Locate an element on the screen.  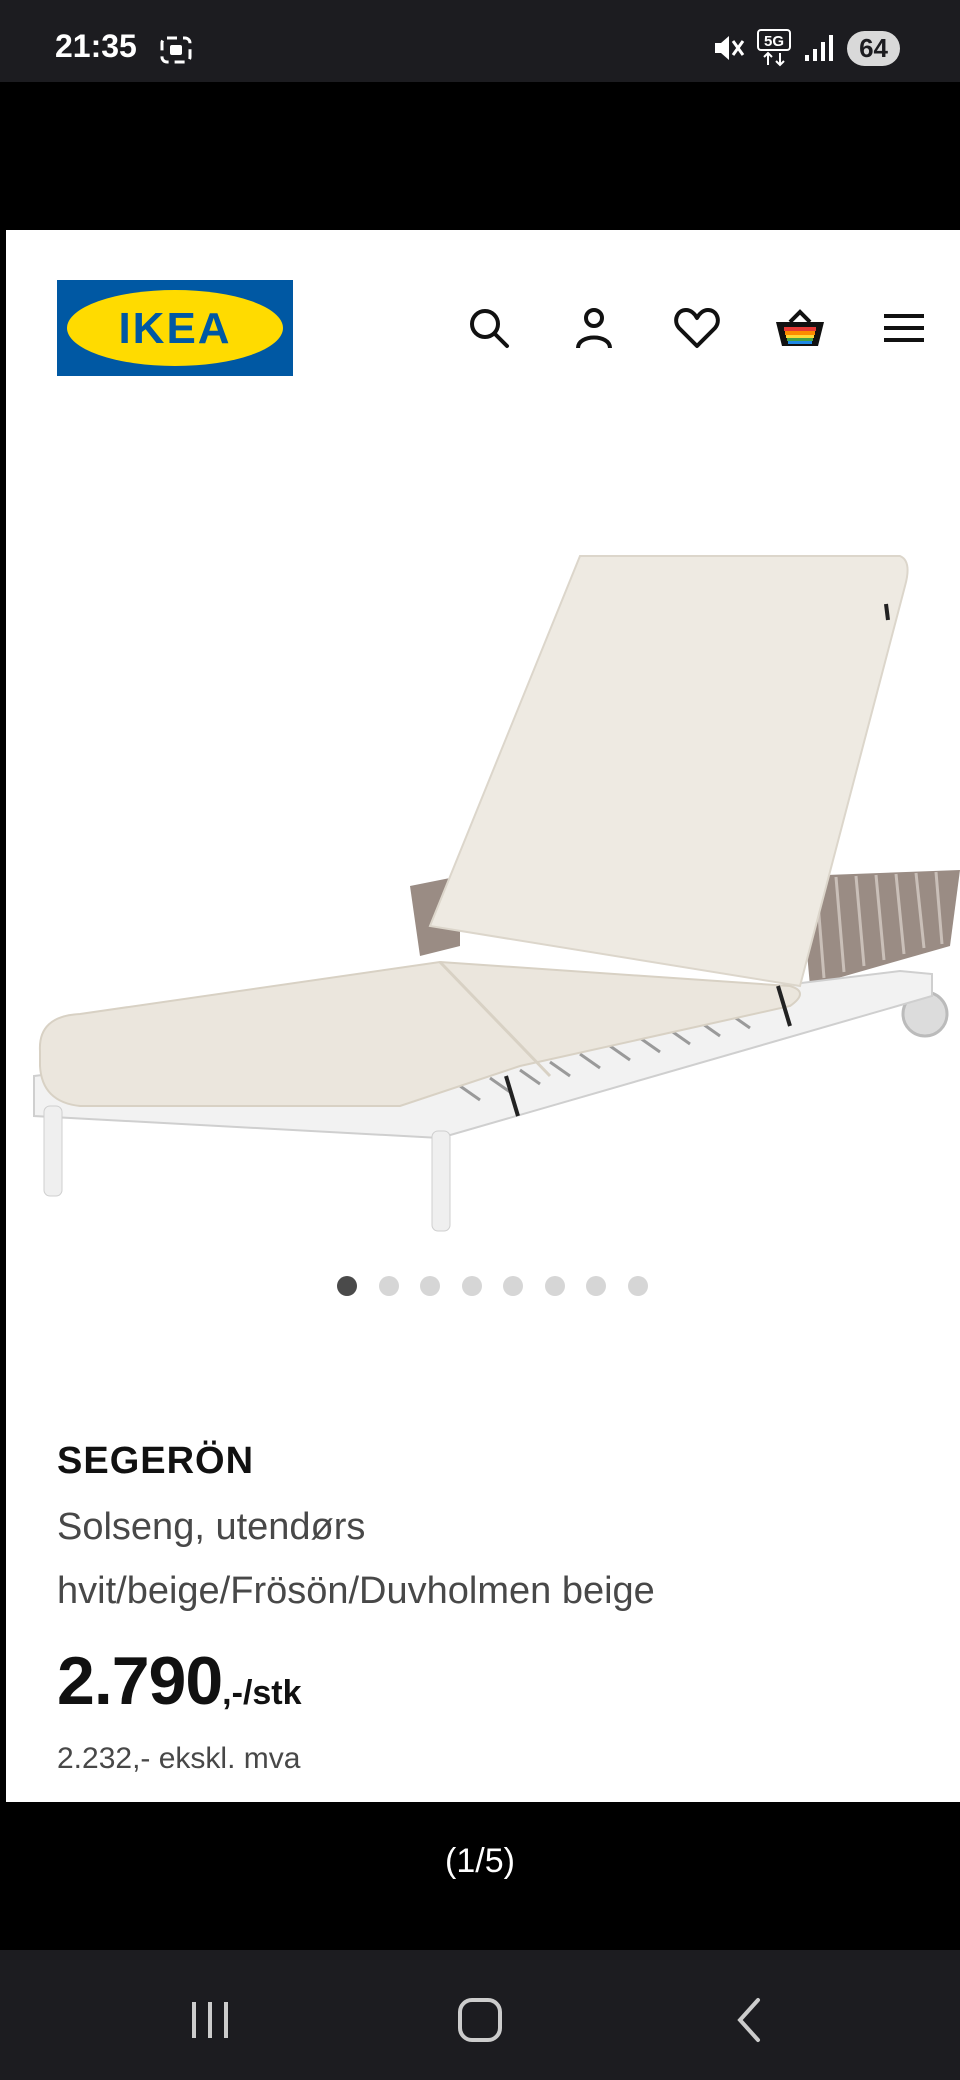
back-icon is located at coordinates (750, 2020).